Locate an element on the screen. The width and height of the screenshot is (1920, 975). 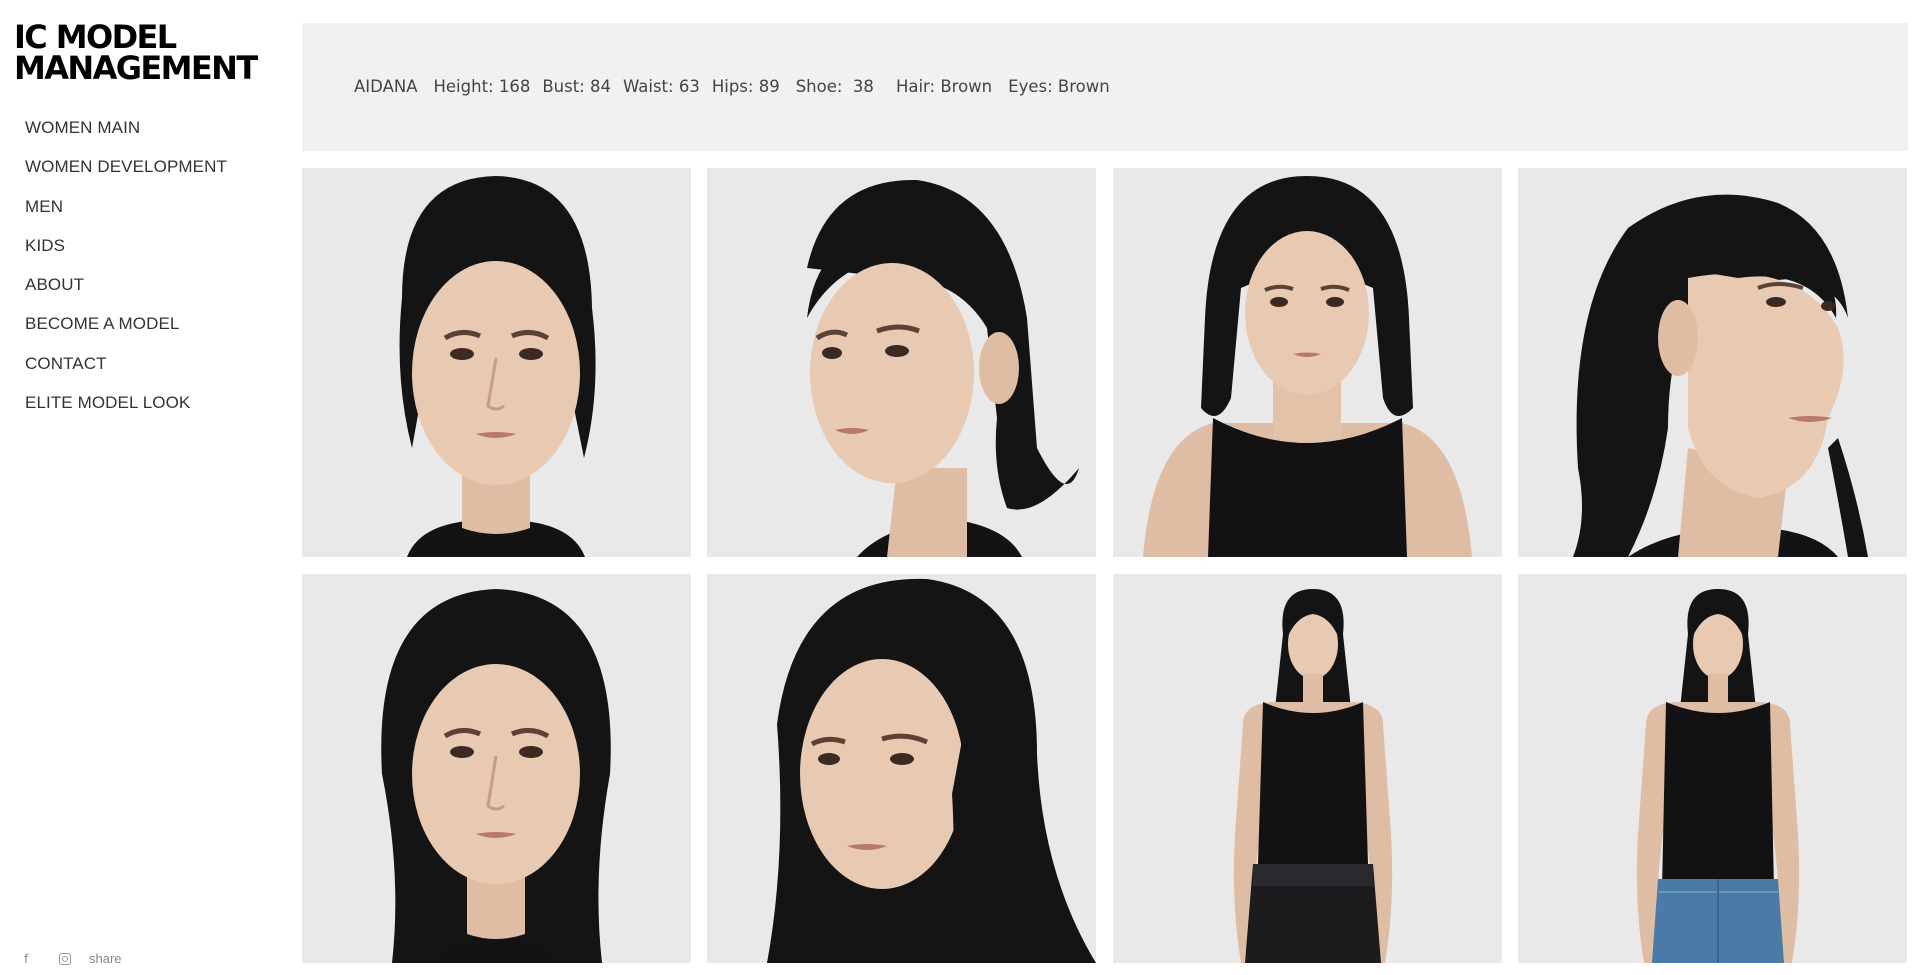
facebook-icon: f is located at coordinates (30, 959).